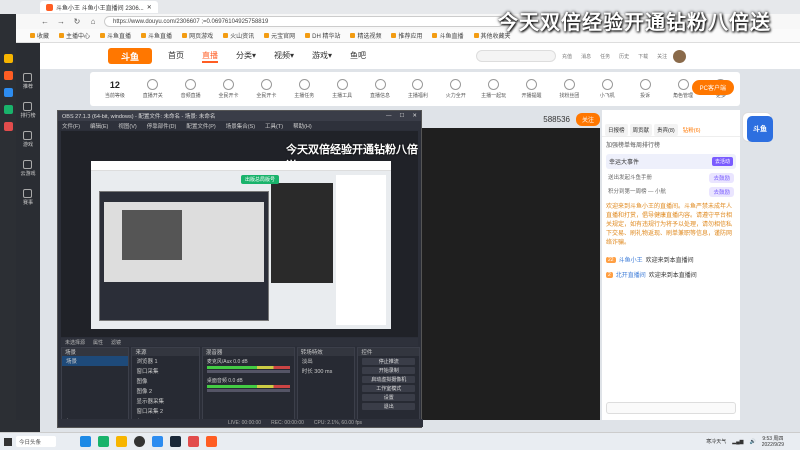 The image size is (800, 450). What do you see at coordinates (388, 361) in the screenshot?
I see `control-button: 停止推流` at bounding box center [388, 361].